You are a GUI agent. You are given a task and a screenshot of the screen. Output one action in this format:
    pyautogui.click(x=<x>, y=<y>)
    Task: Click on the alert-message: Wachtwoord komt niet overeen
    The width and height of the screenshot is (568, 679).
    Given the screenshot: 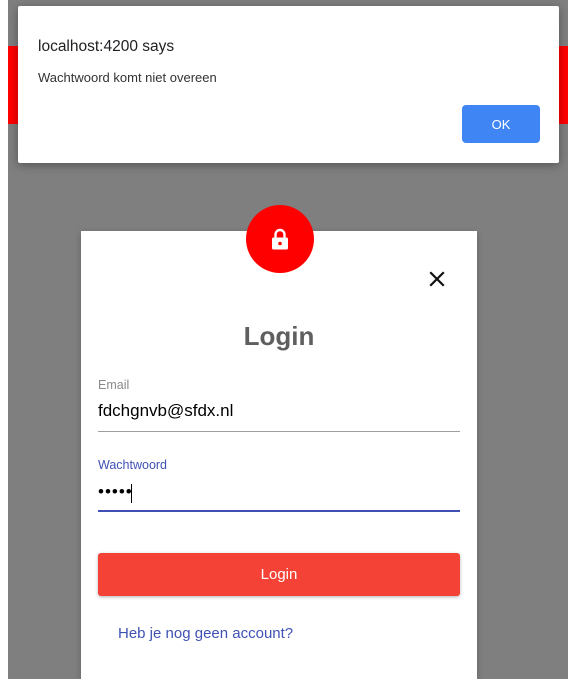 What is the action you would take?
    pyautogui.click(x=127, y=77)
    